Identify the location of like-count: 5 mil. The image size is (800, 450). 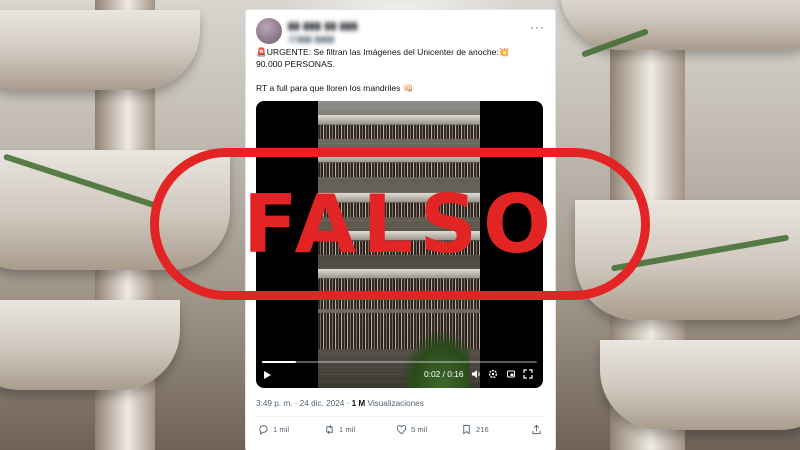
(419, 429).